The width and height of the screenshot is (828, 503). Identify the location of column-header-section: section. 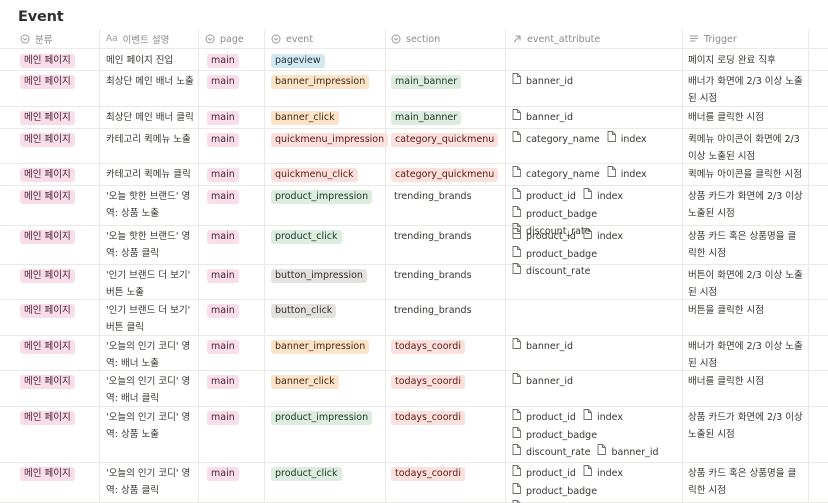
(415, 39).